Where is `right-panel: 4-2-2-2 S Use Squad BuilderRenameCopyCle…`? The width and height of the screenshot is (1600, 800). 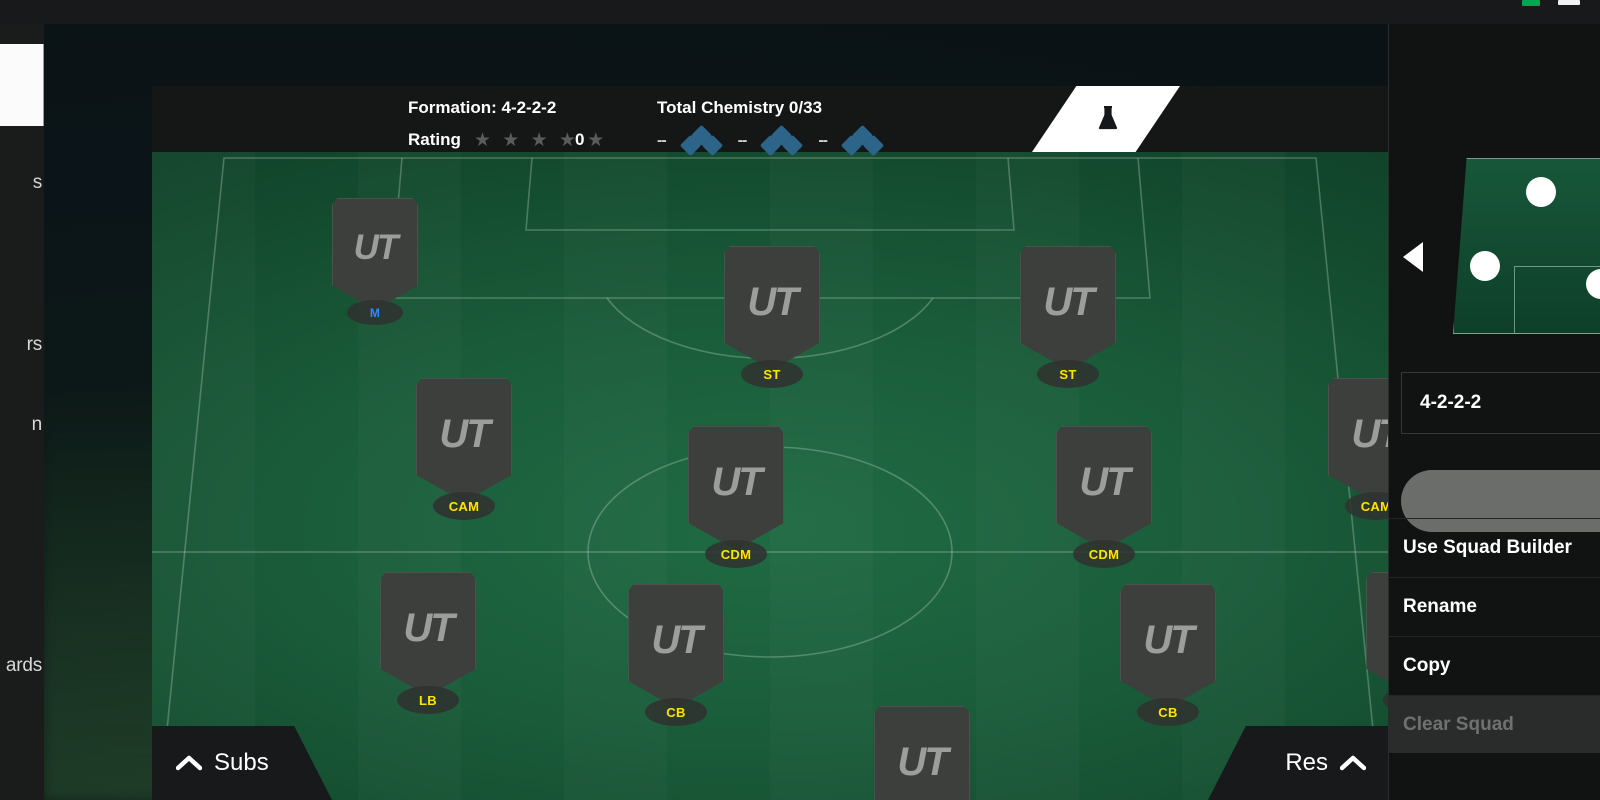
right-panel: 4-2-2-2 S Use Squad BuilderRenameCopyCle… is located at coordinates (1494, 412).